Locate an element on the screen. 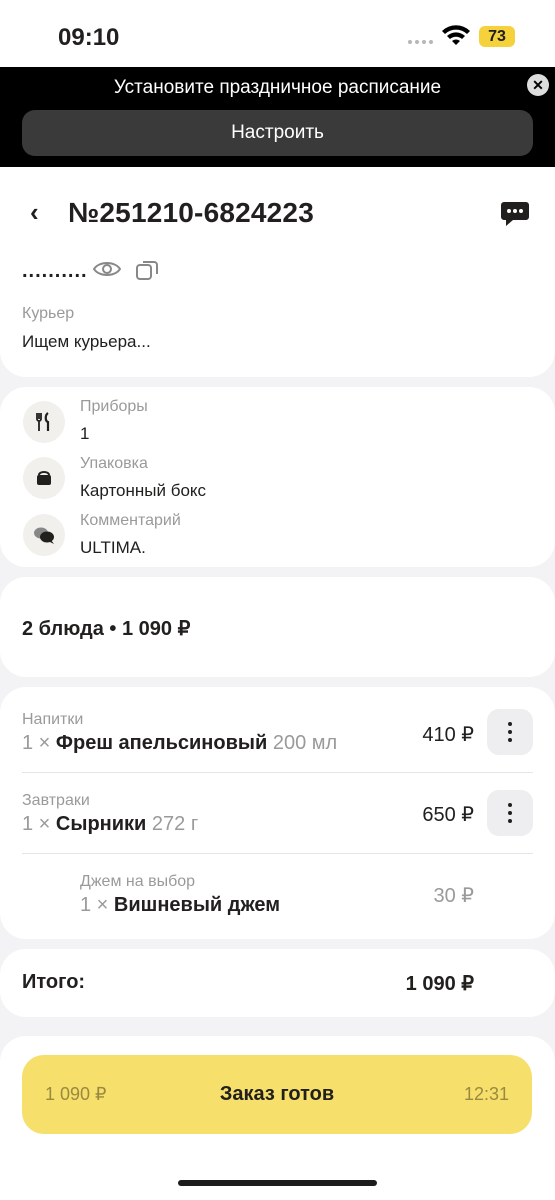 This screenshot has height=1200, width=555. status-time: 09:10 is located at coordinates (89, 37).